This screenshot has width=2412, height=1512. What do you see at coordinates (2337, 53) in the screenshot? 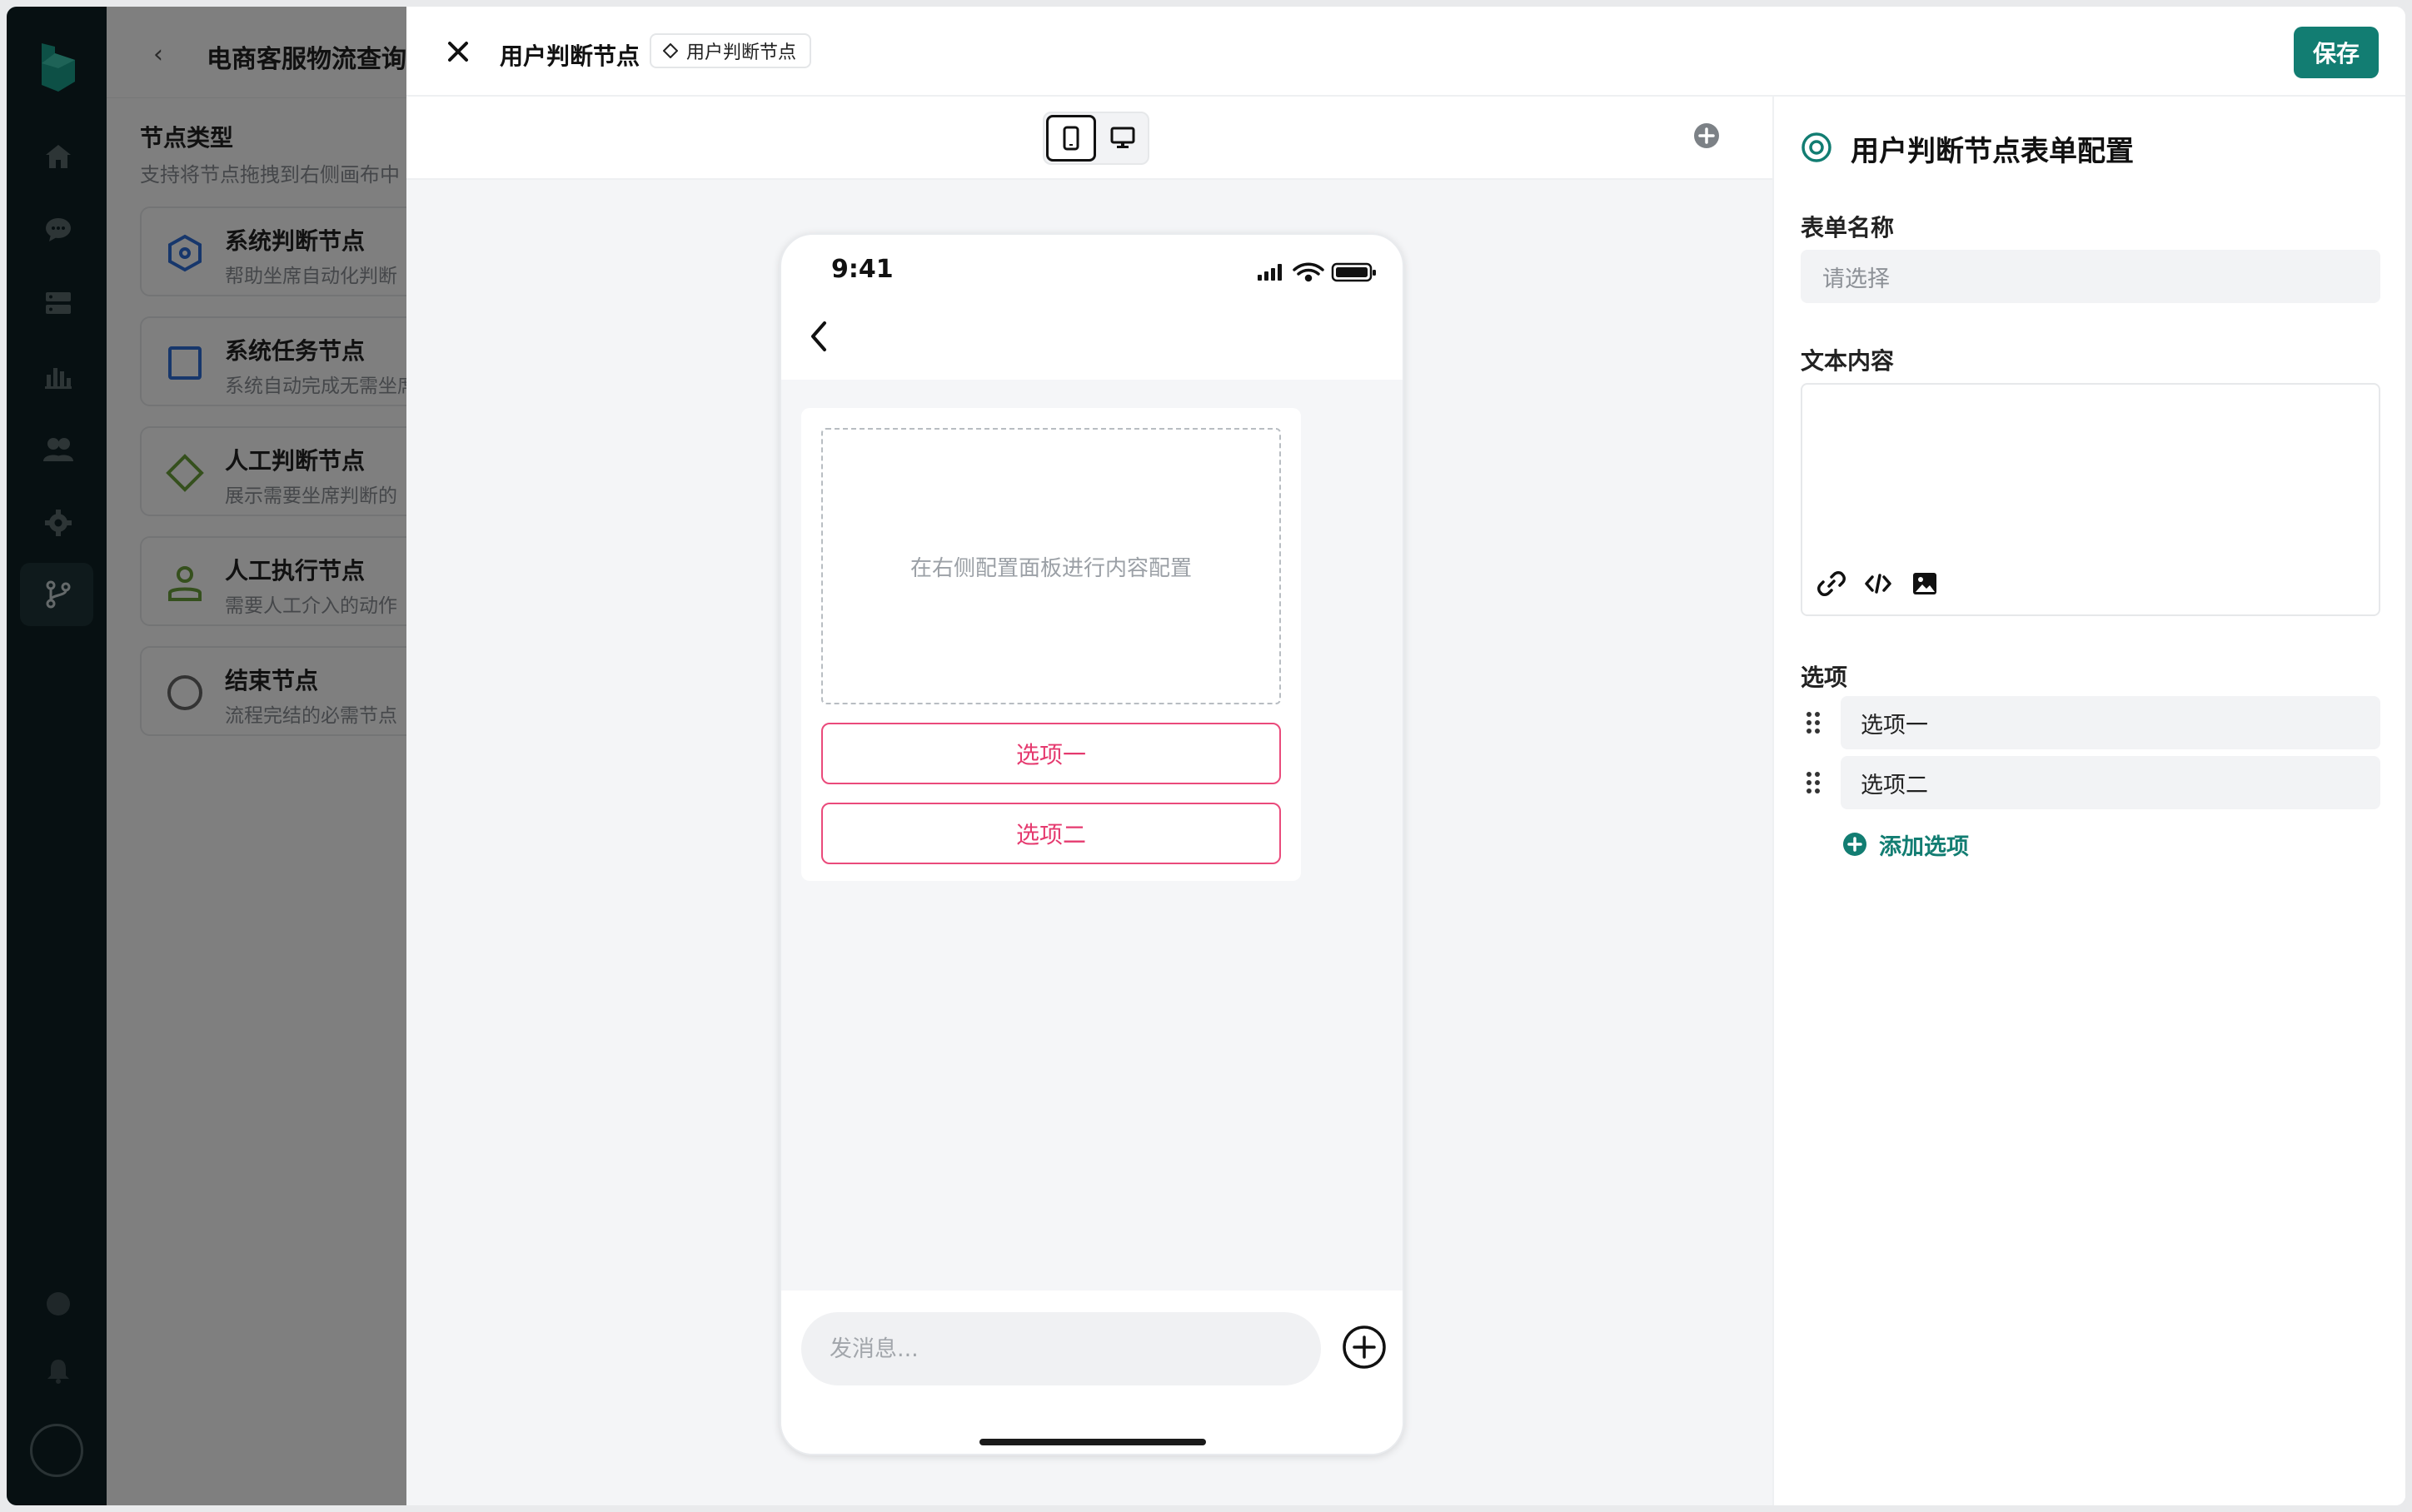
I see `save-button: 保存` at bounding box center [2337, 53].